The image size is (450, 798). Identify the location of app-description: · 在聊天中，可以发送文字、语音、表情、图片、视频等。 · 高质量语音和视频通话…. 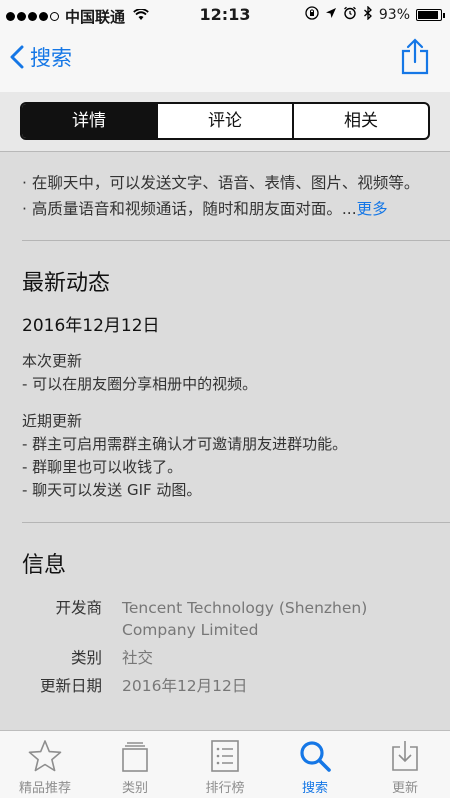
(225, 187).